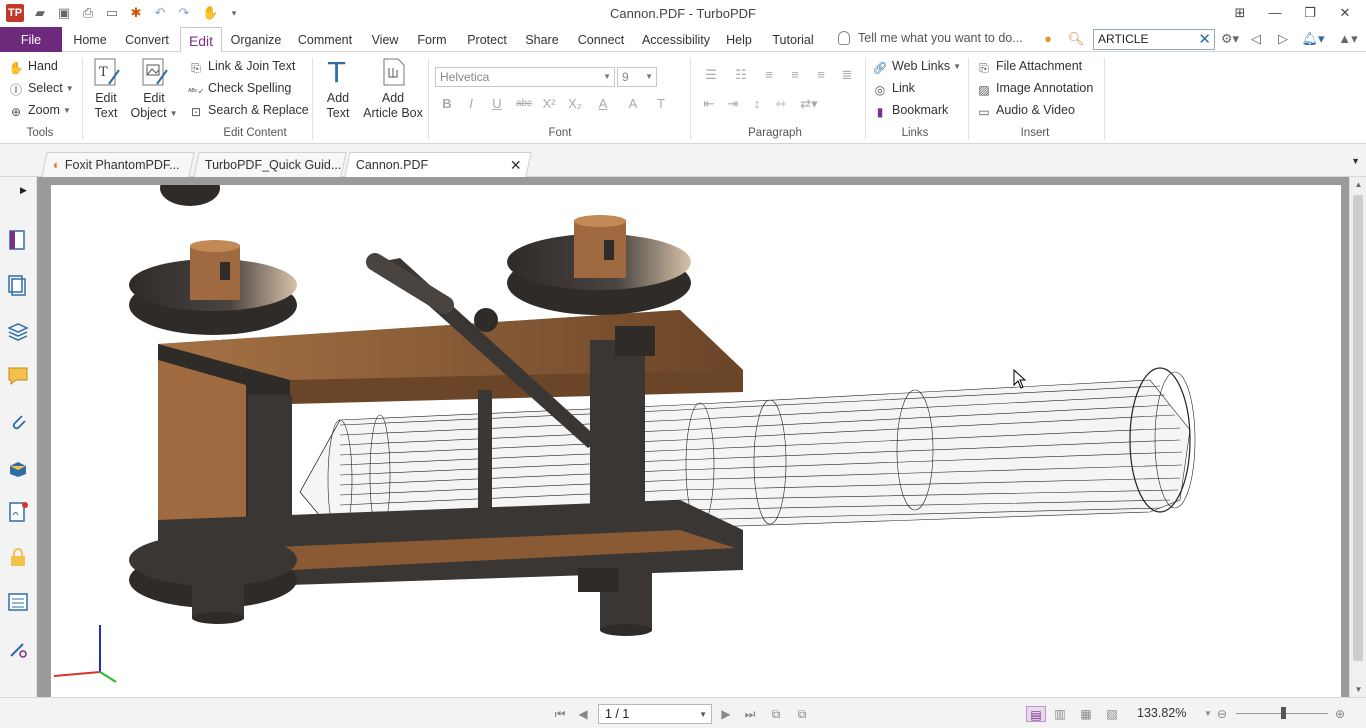 The image size is (1366, 728). I want to click on account-icon: ▲▾, so click(1348, 39).